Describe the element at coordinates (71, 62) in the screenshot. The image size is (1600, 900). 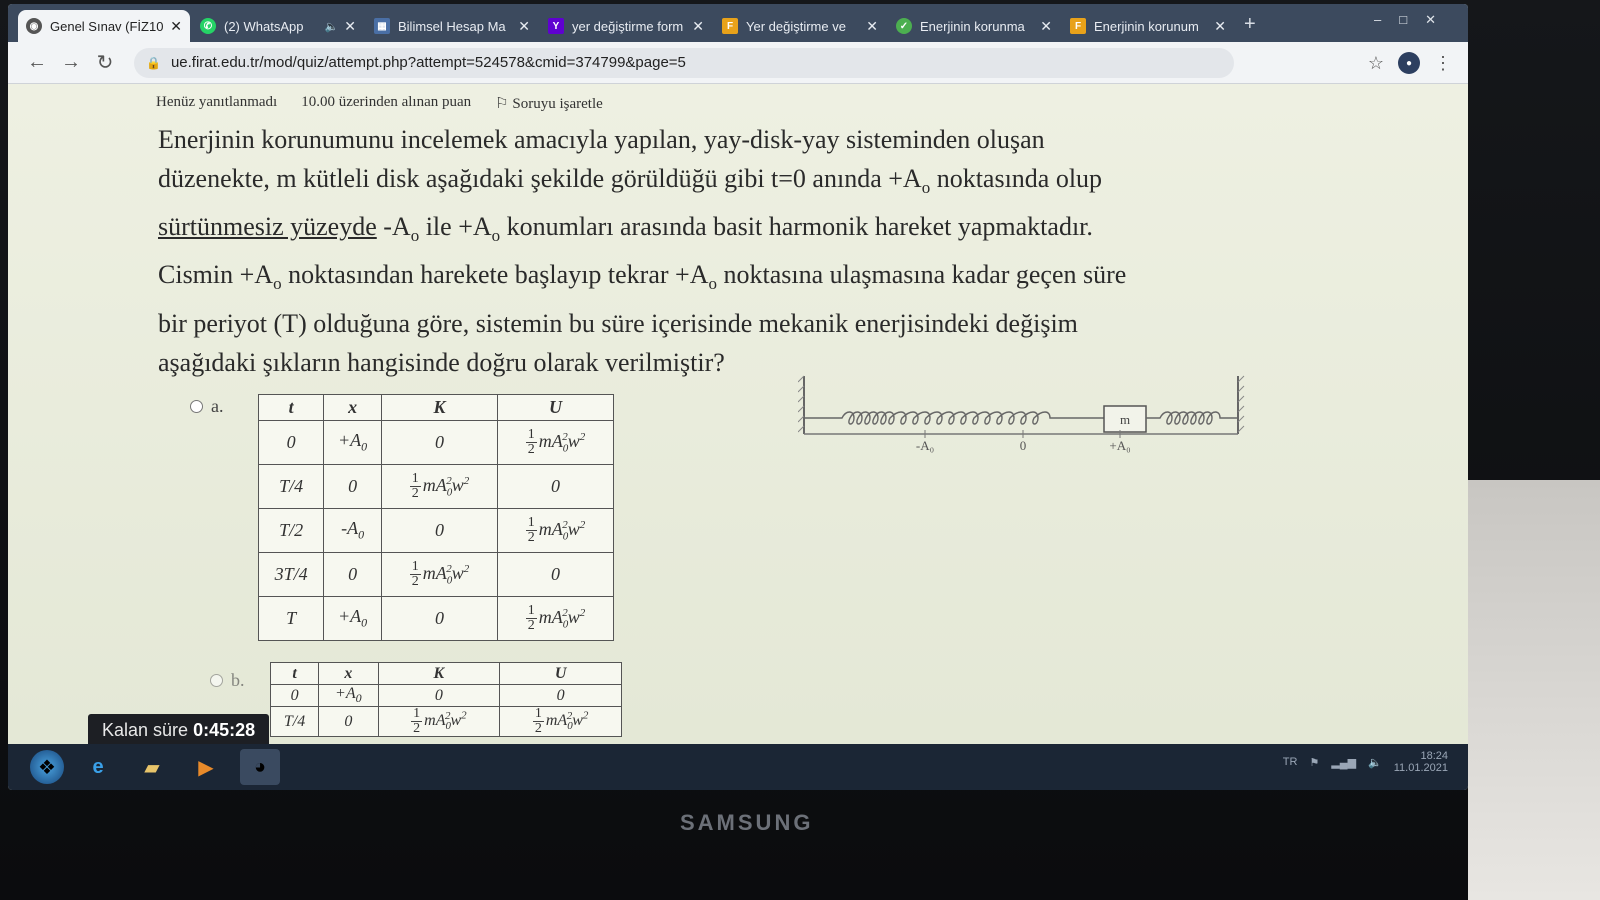
I see `forward-icon: →` at that location.